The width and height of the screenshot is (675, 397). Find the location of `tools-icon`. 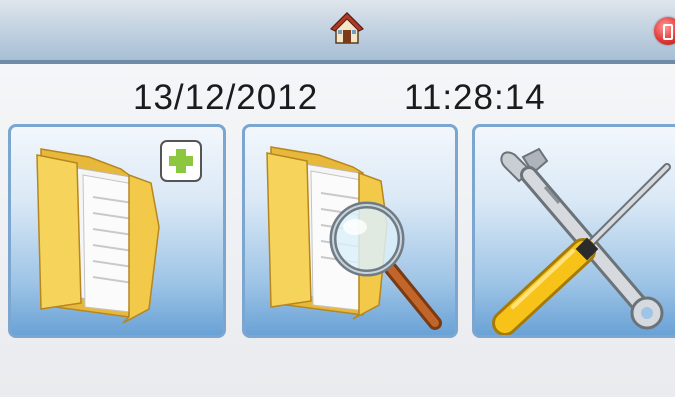

tools-icon is located at coordinates (581, 241).